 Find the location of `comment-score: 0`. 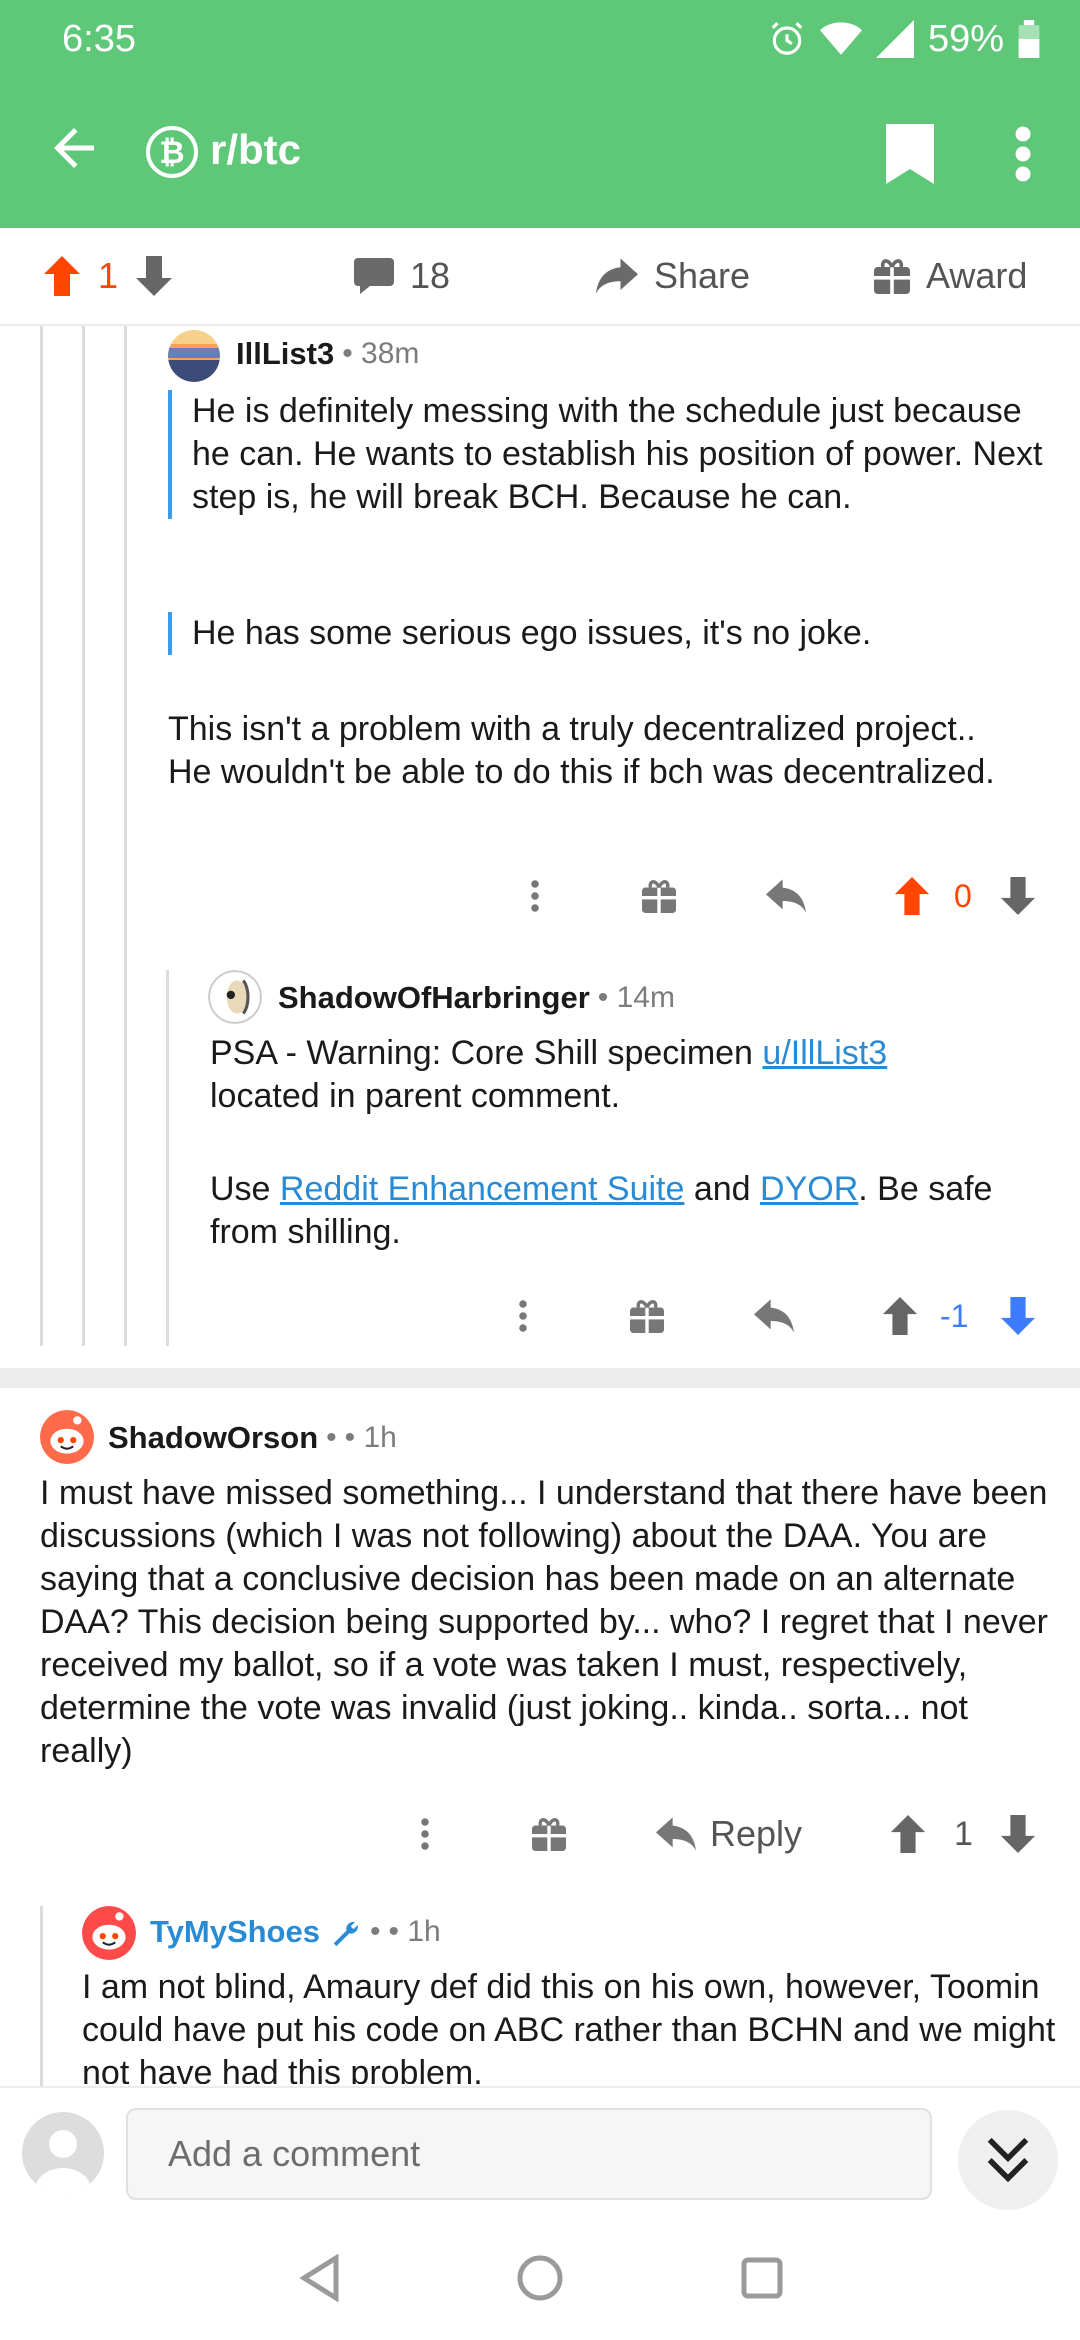

comment-score: 0 is located at coordinates (963, 895).